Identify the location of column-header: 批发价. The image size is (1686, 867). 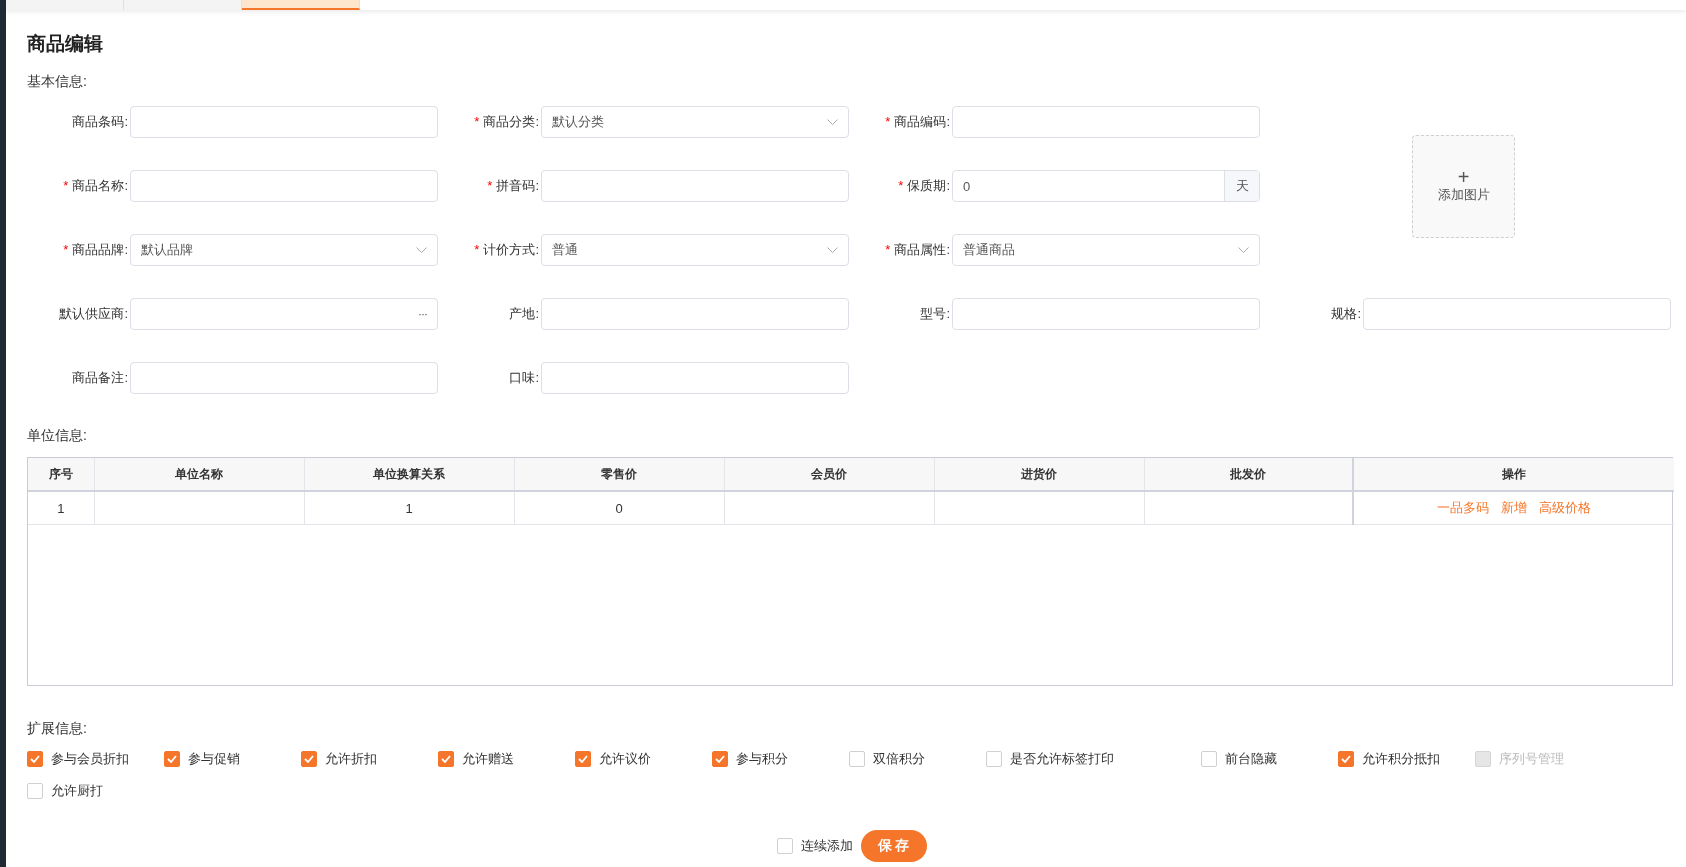
(1248, 474).